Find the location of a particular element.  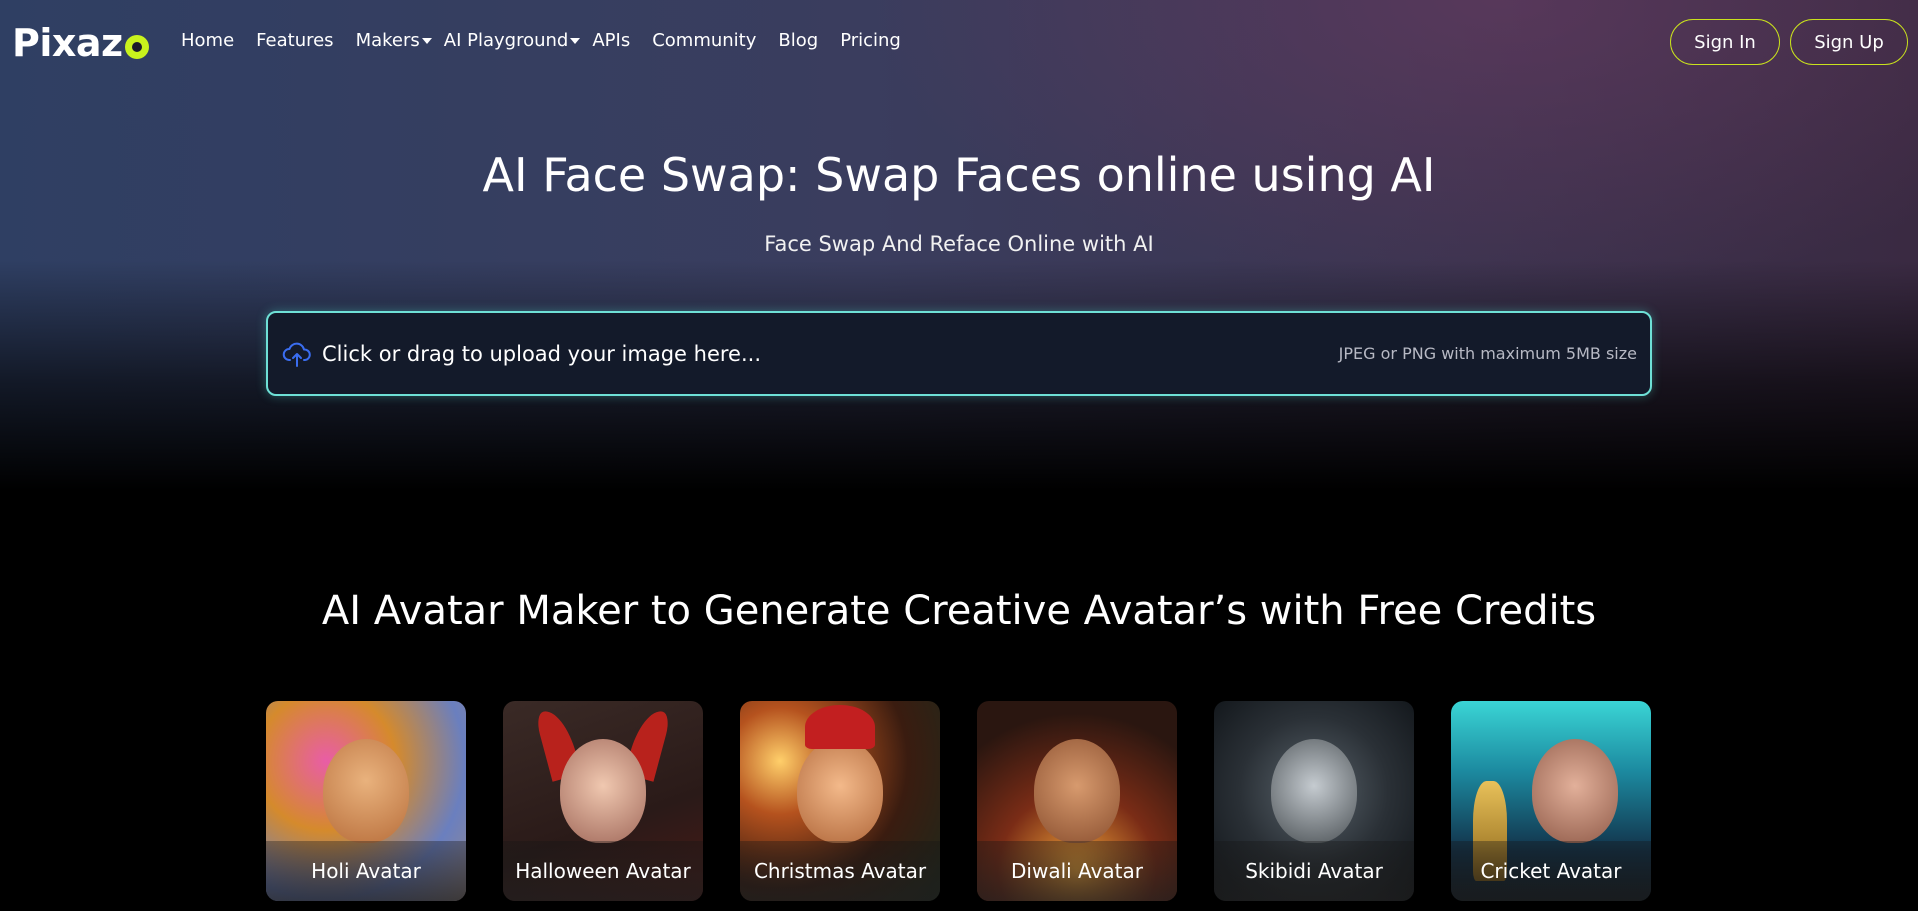

nav-ai-playground-dropdown: AI Playground is located at coordinates (512, 40).